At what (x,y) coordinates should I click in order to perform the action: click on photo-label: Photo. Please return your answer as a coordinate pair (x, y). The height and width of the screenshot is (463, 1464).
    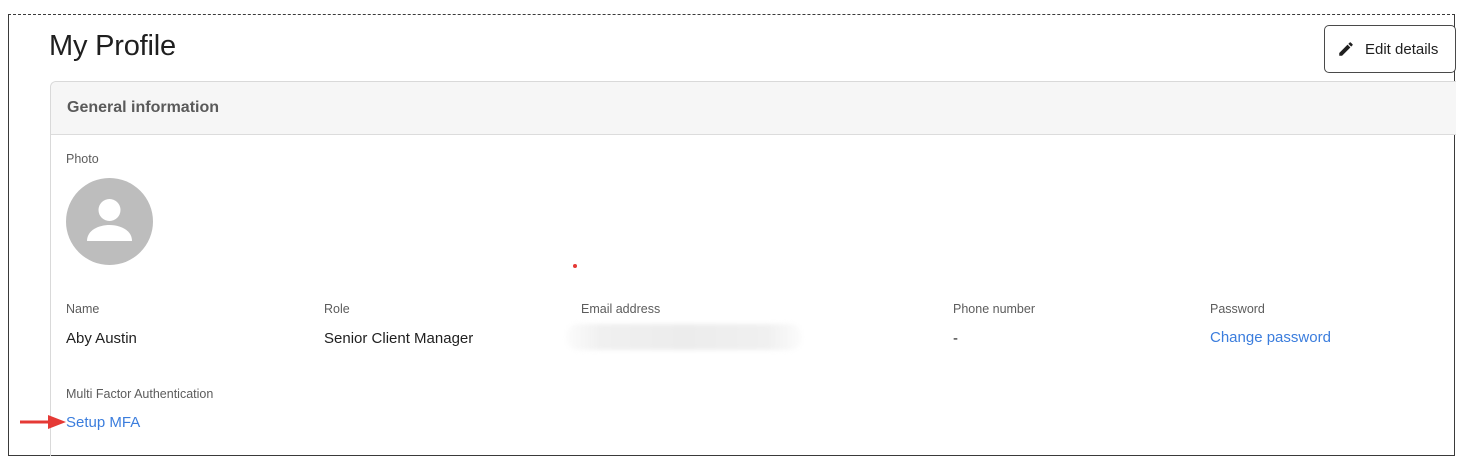
    Looking at the image, I should click on (82, 159).